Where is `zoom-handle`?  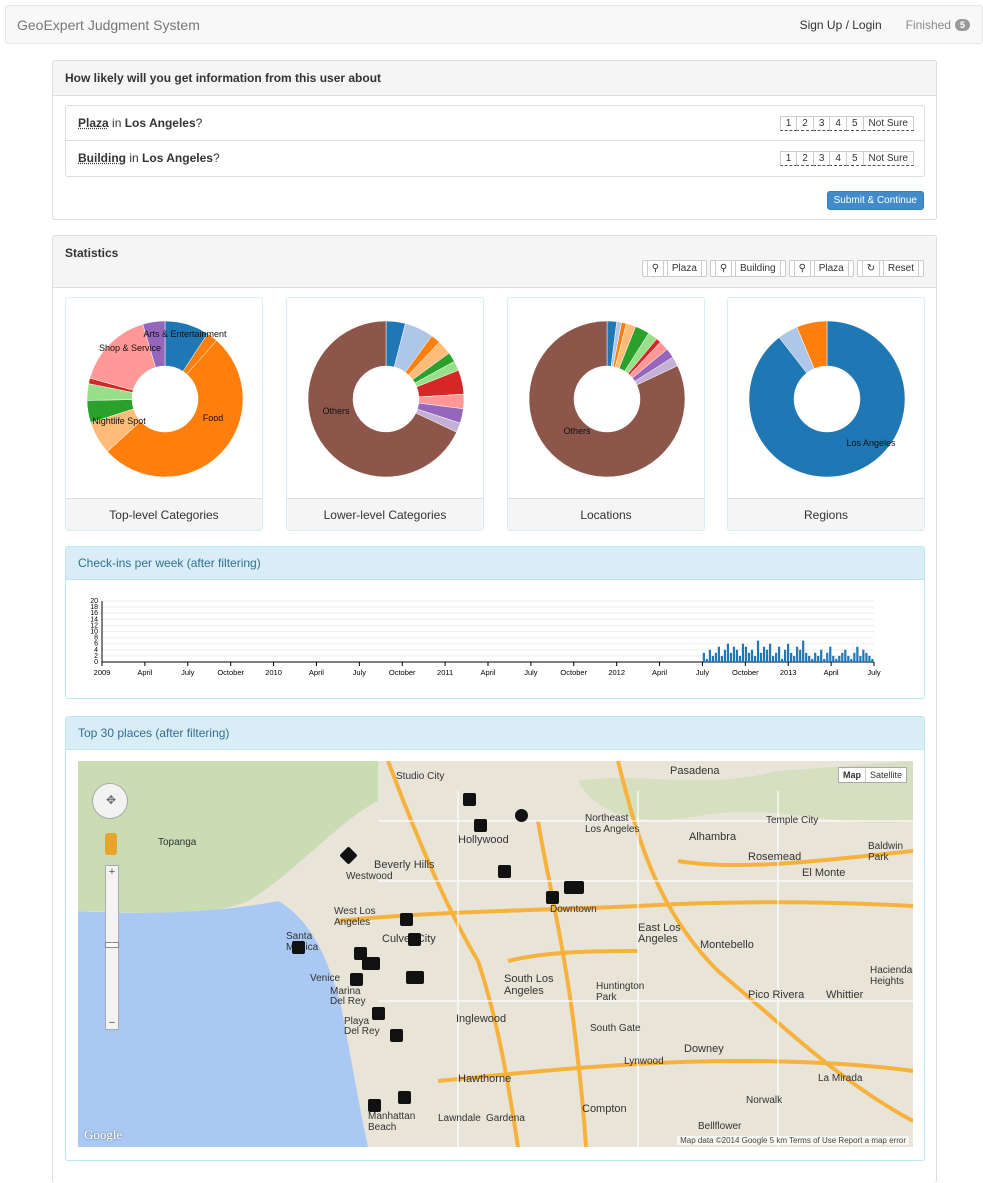 zoom-handle is located at coordinates (112, 945).